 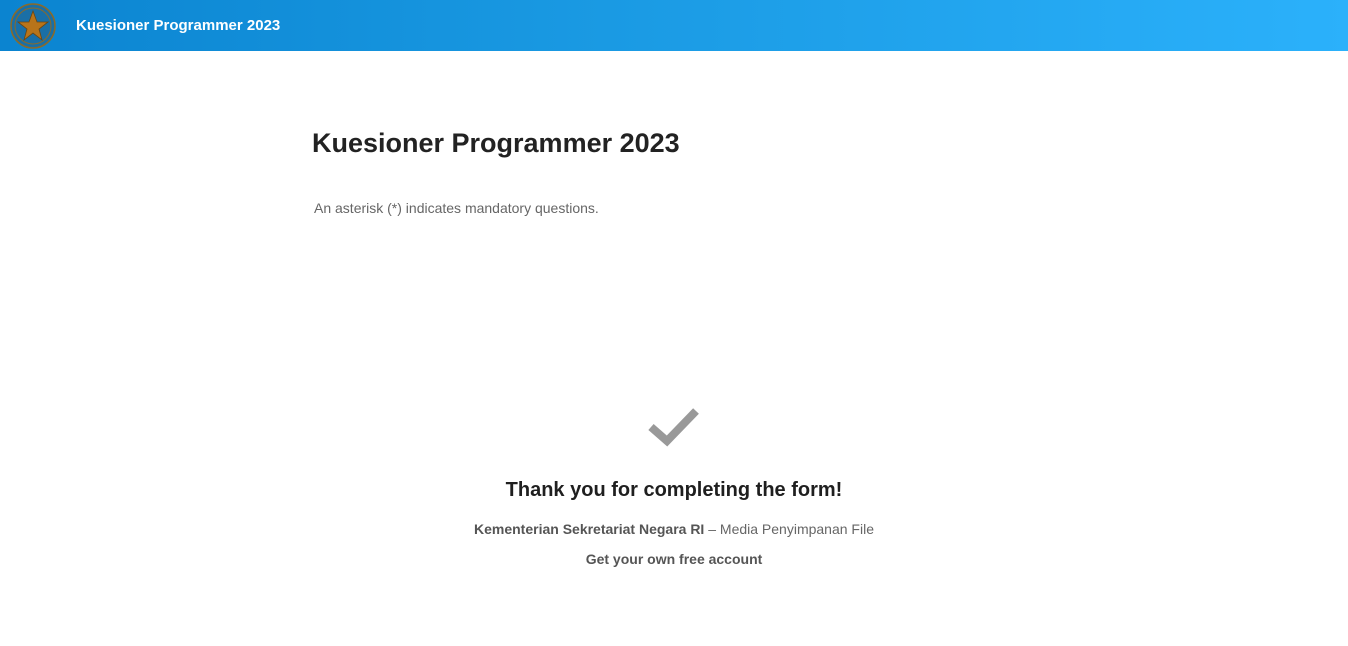 I want to click on garuda-star-emblem-icon, so click(x=33, y=27).